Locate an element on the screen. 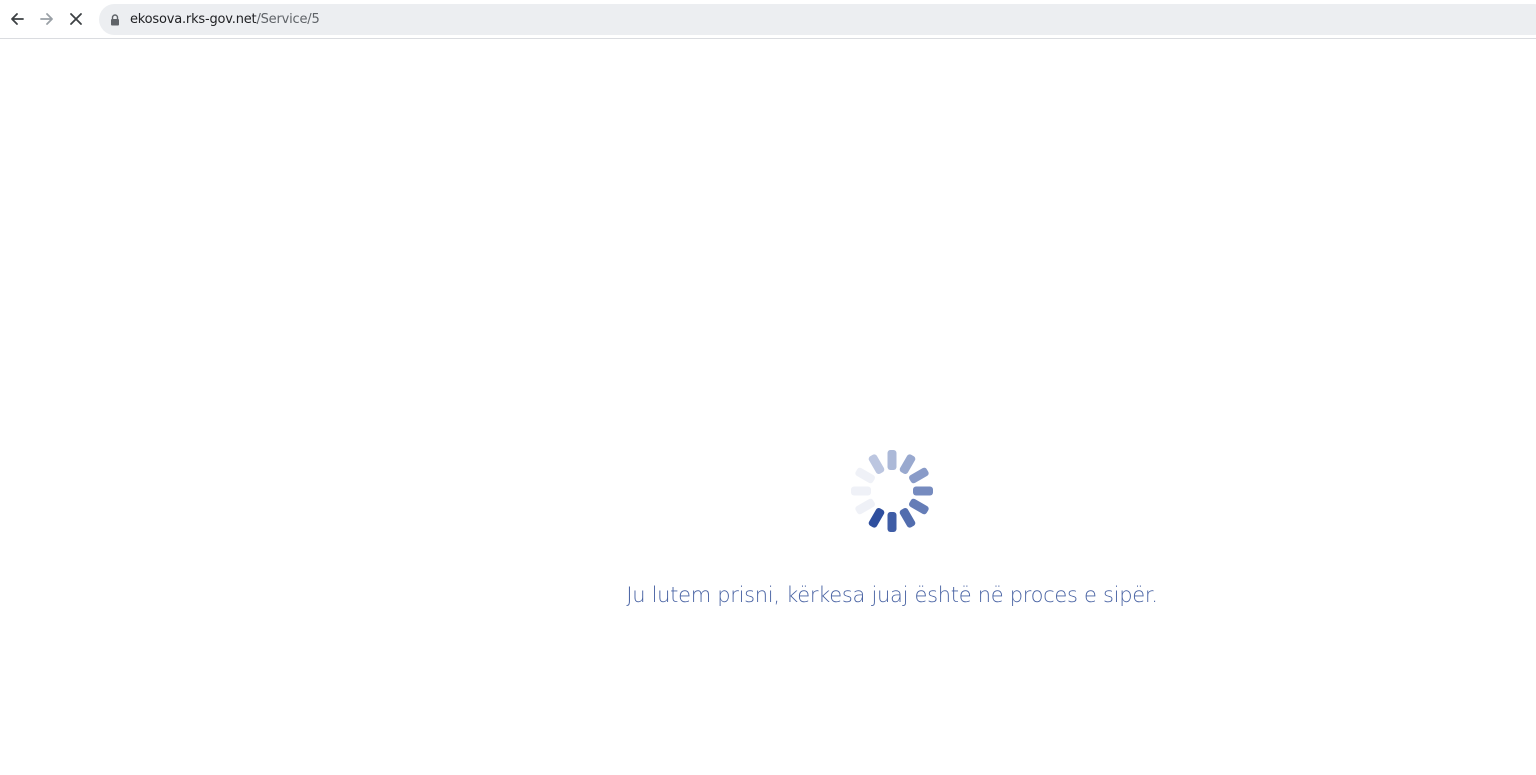 This screenshot has width=1536, height=775. arrow-right-icon is located at coordinates (46, 19).